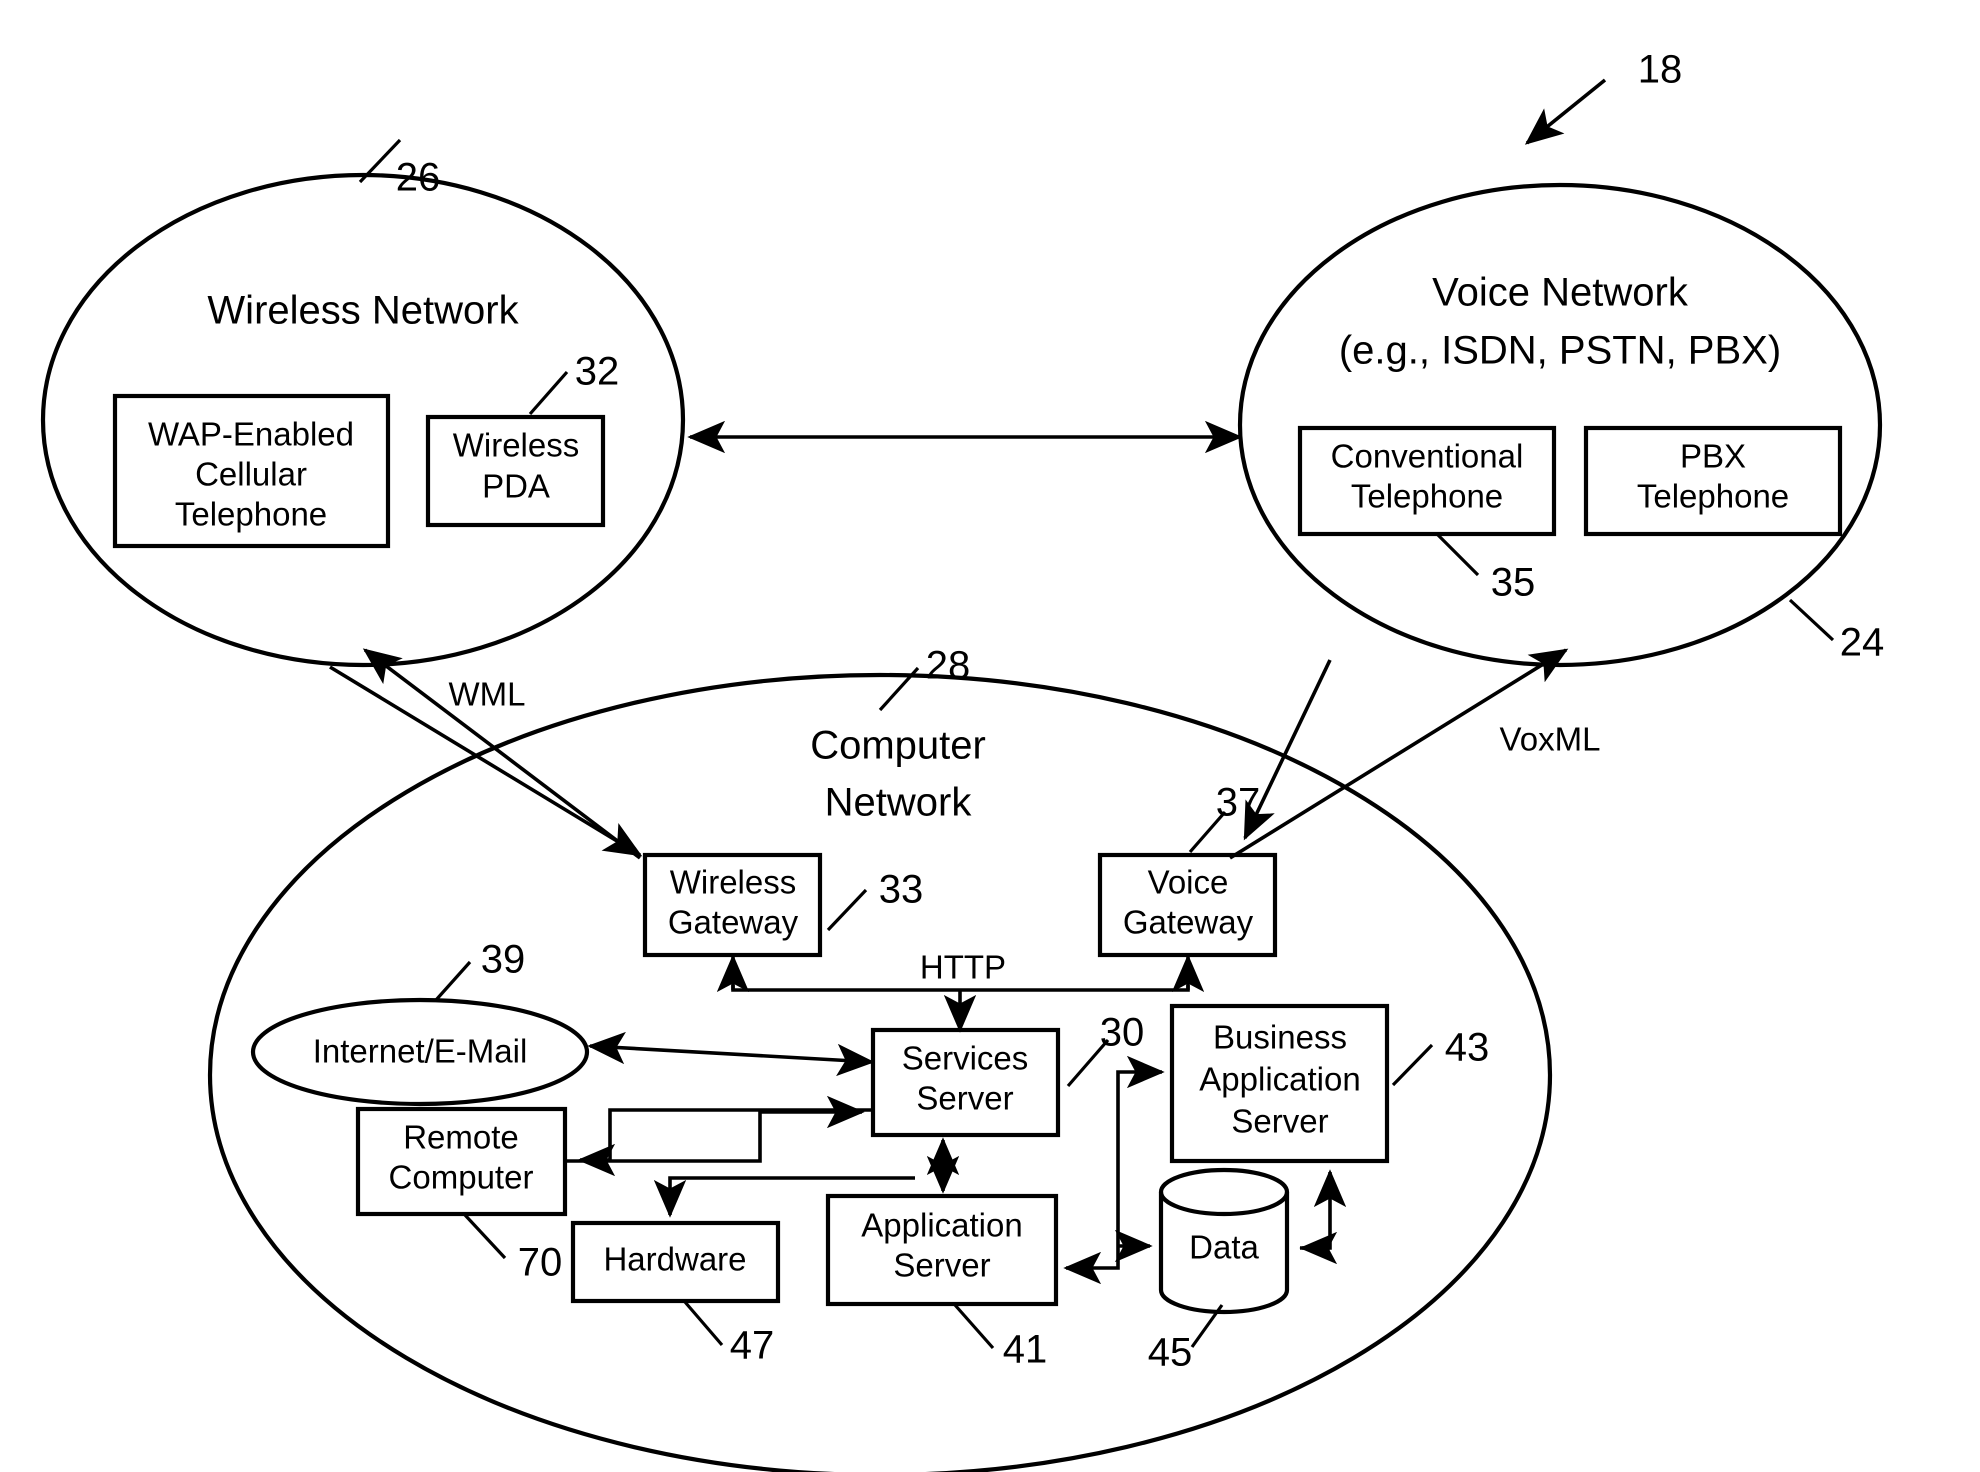 The width and height of the screenshot is (1980, 1472). What do you see at coordinates (516, 486) in the screenshot?
I see `wireless-pda-label-line2: PDA` at bounding box center [516, 486].